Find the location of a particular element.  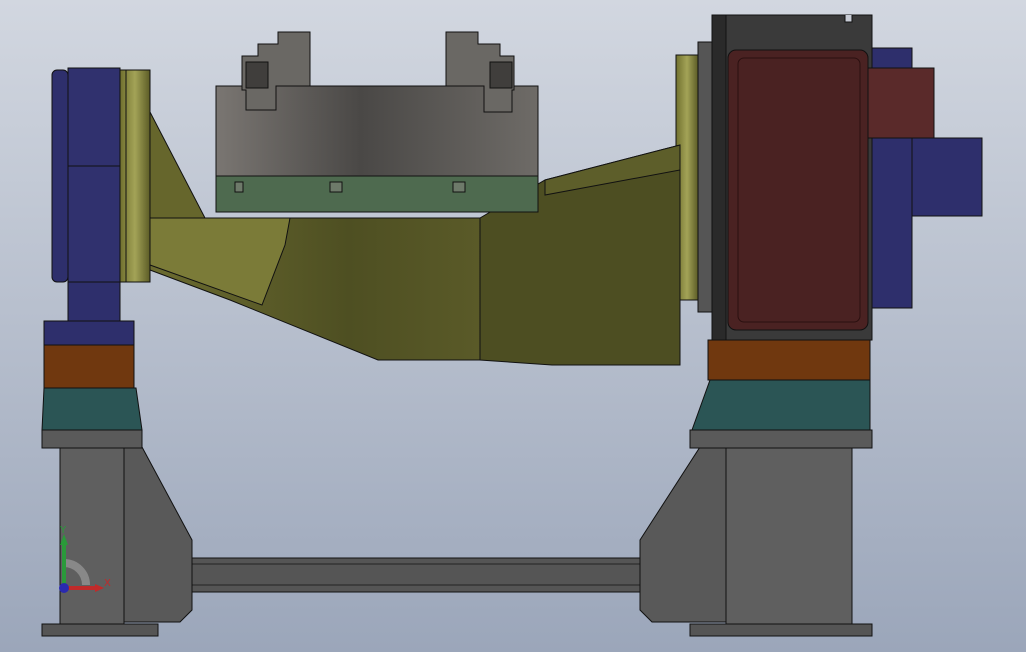

right-brown-box is located at coordinates (901, 103).